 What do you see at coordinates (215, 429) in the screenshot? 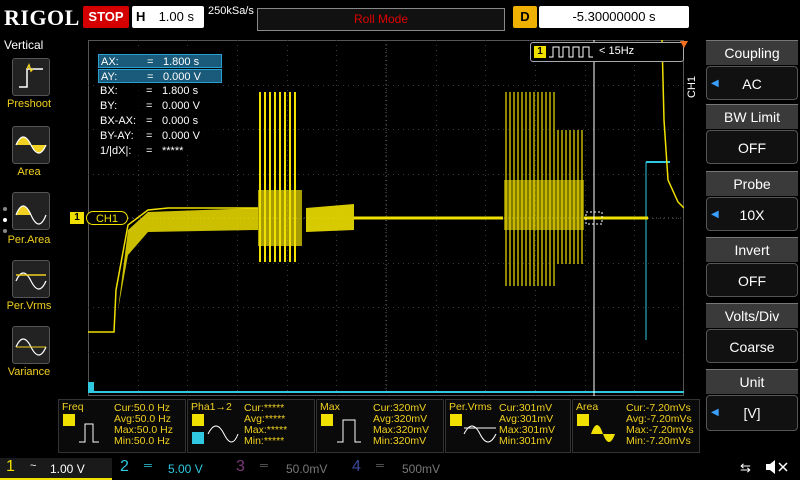
I see `phase-icon` at bounding box center [215, 429].